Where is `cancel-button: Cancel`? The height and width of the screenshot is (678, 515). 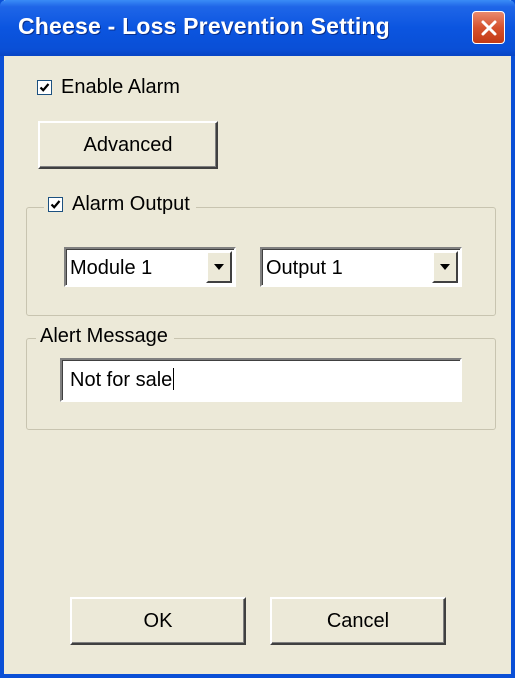 cancel-button: Cancel is located at coordinates (358, 621).